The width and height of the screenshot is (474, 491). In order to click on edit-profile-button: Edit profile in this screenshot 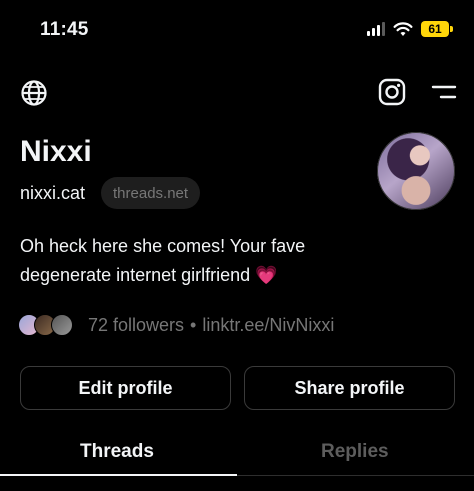, I will do `click(125, 388)`.